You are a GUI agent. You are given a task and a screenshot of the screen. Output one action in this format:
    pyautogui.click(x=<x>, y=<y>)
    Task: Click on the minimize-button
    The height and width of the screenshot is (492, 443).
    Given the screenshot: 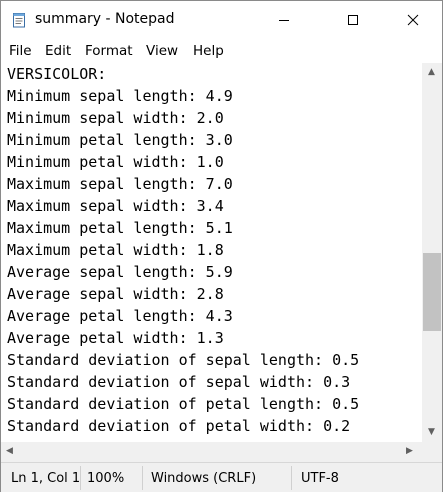 What is the action you would take?
    pyautogui.click(x=284, y=20)
    